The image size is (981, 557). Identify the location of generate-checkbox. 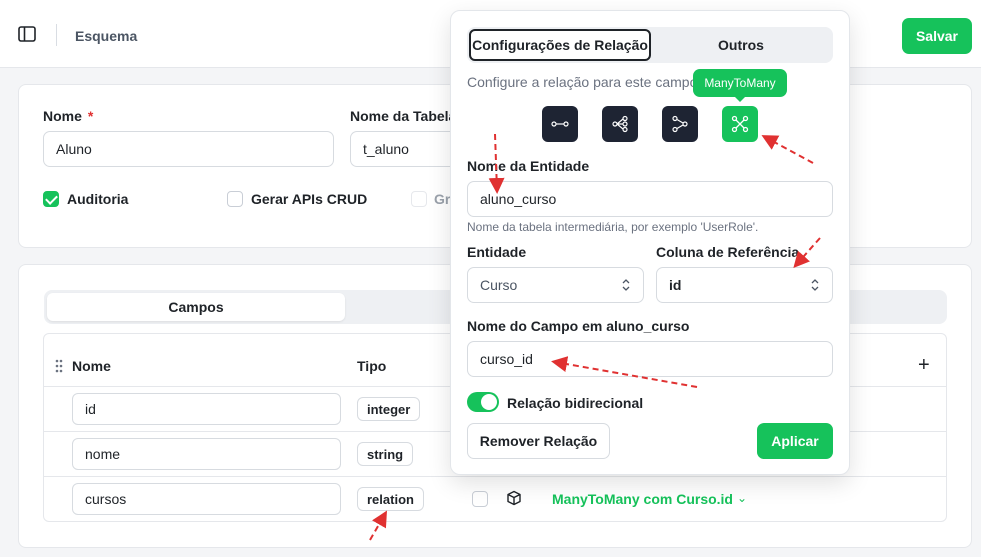
(419, 199).